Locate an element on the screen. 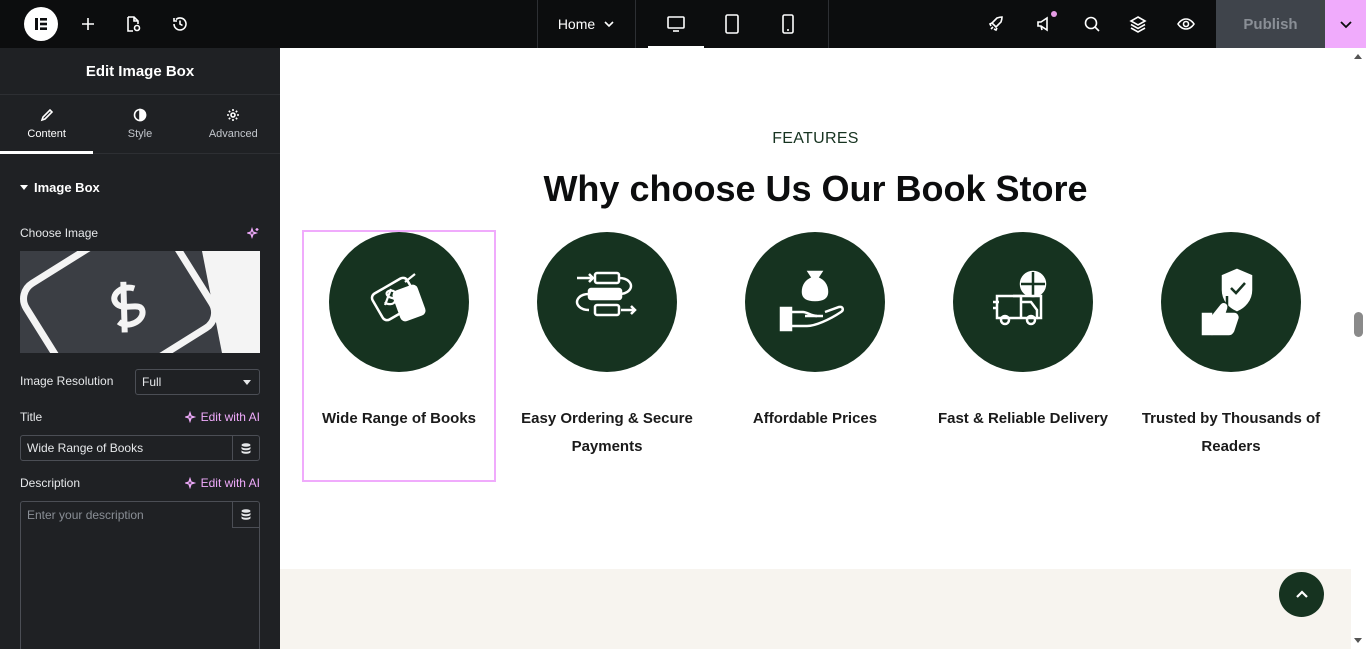  description-field is located at coordinates (140, 575).